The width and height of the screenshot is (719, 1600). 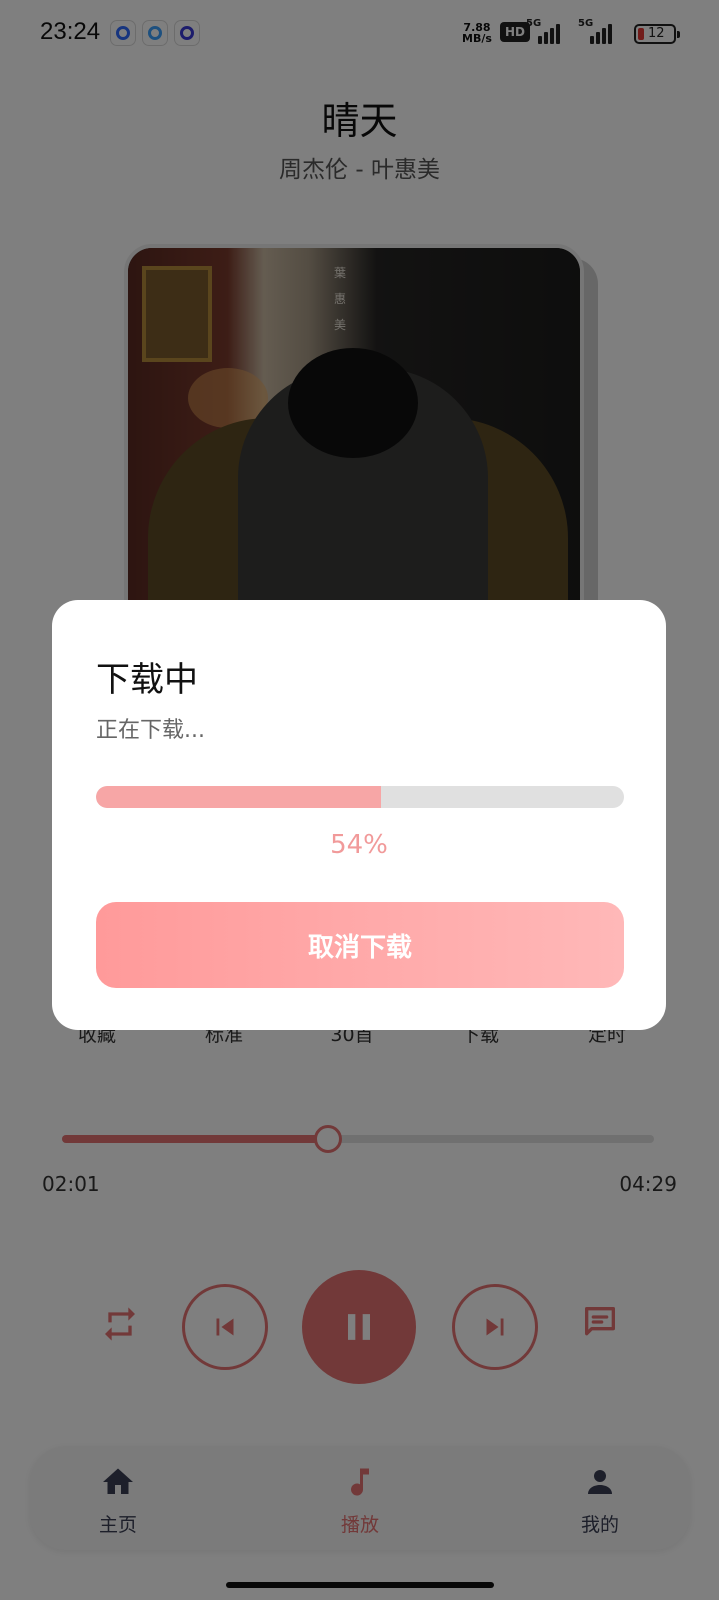 What do you see at coordinates (147, 680) in the screenshot?
I see `dialog-title: 下载中` at bounding box center [147, 680].